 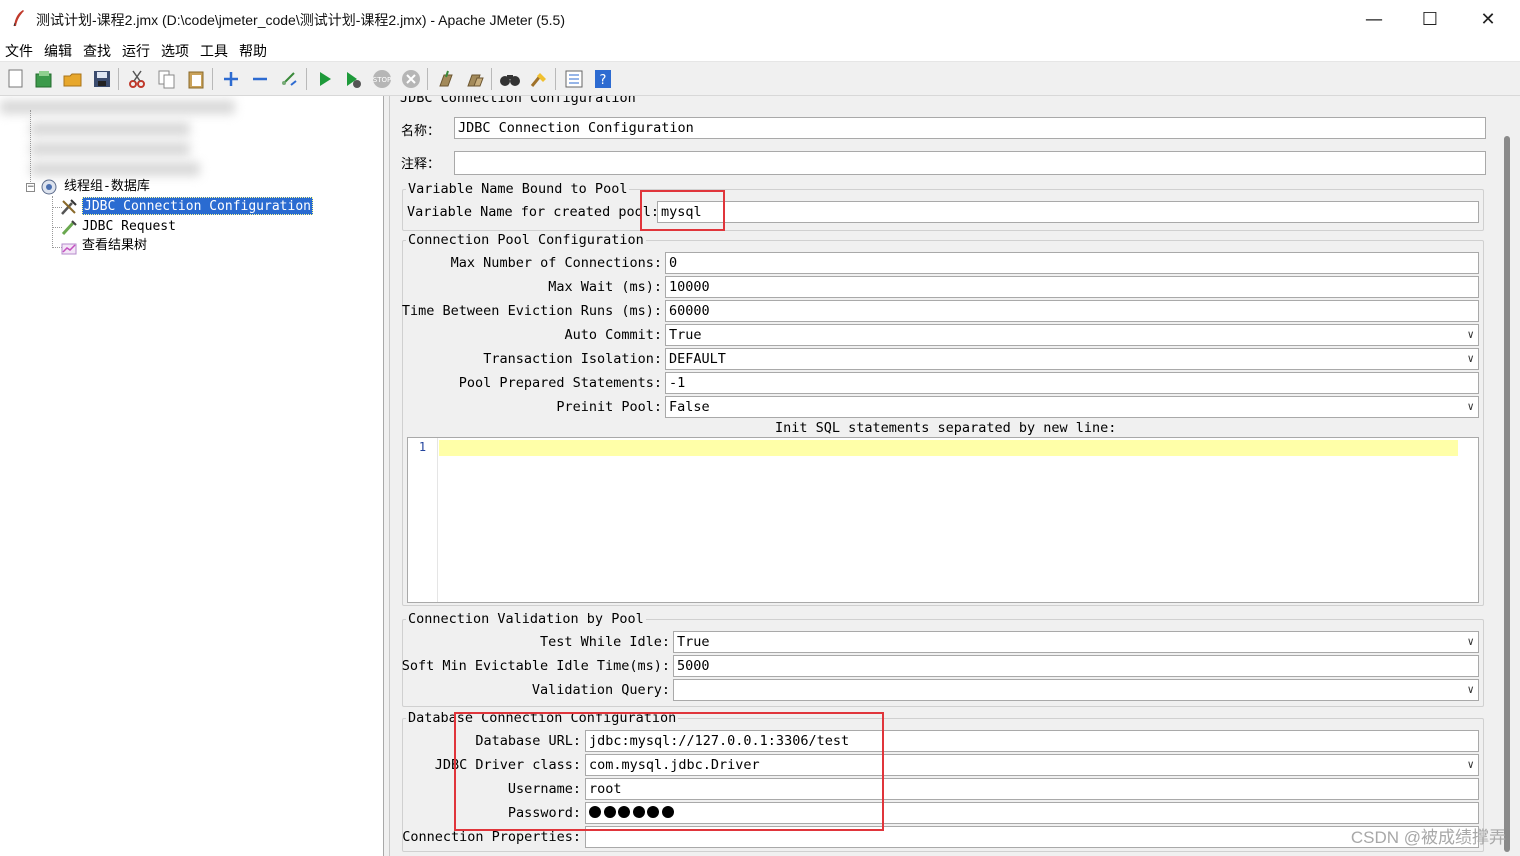 I want to click on pool-variable-label: Variable Name for created pool:, so click(x=533, y=212).